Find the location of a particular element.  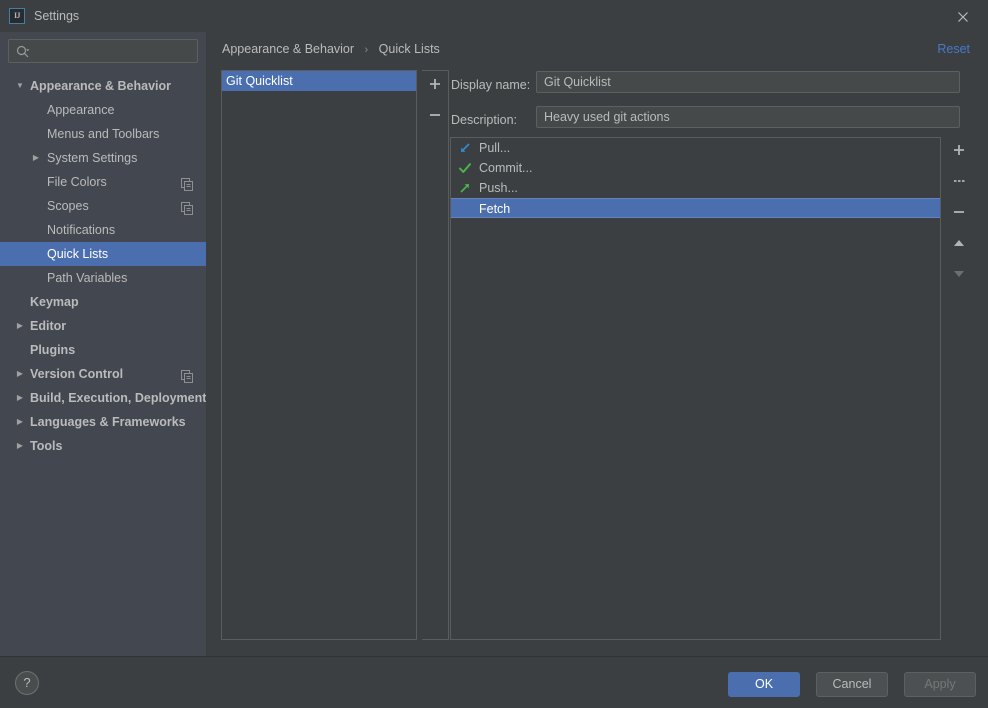

action-label: Fetch is located at coordinates (495, 209).